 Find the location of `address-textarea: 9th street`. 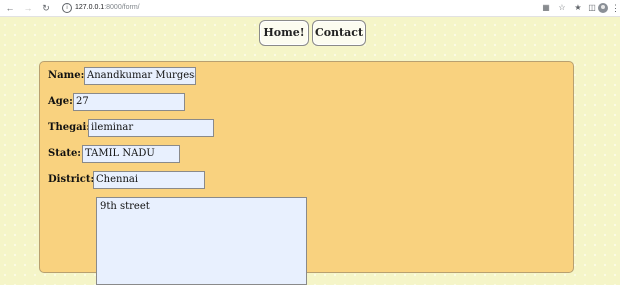

address-textarea: 9th street is located at coordinates (201, 241).